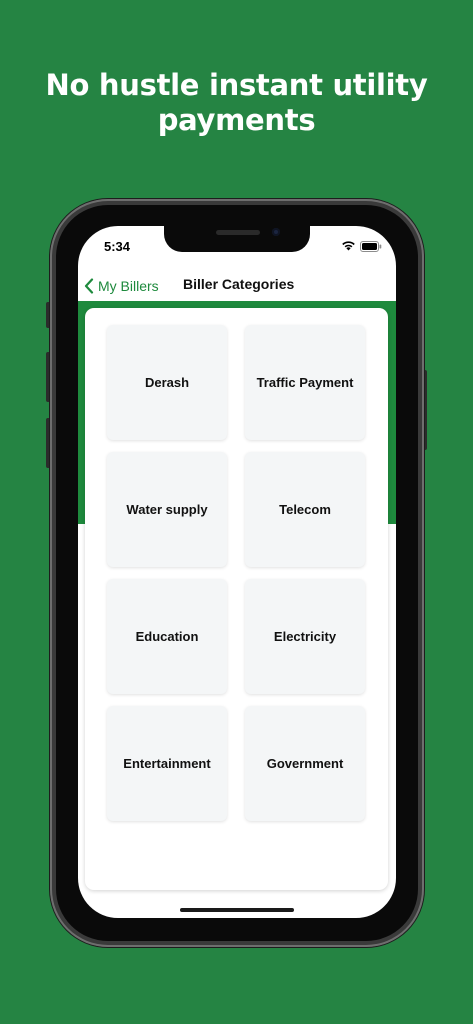 The width and height of the screenshot is (473, 1024). Describe the element at coordinates (276, 232) in the screenshot. I see `camera-icon` at that location.